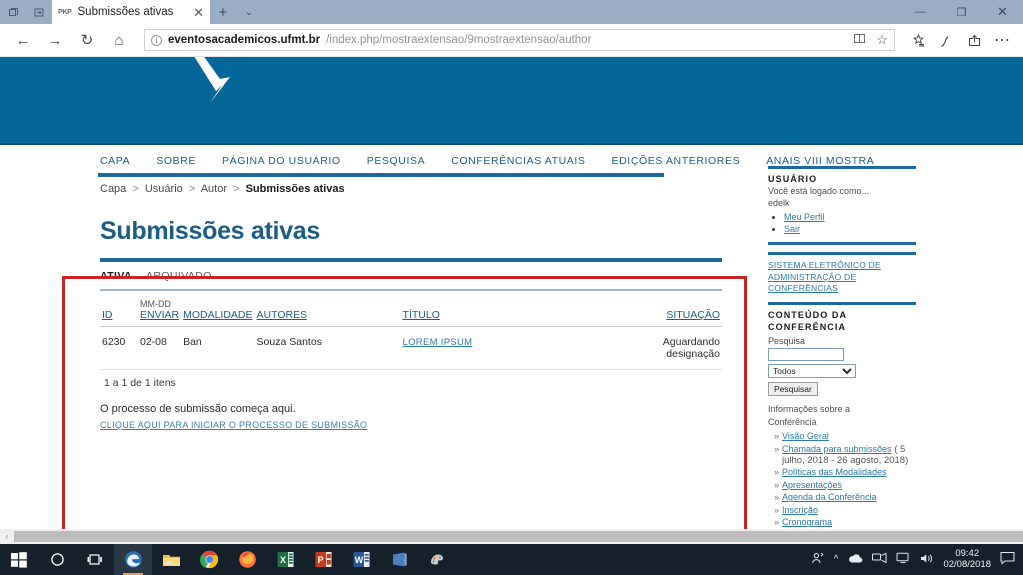  Describe the element at coordinates (23, 40) in the screenshot. I see `back-icon: ←` at that location.